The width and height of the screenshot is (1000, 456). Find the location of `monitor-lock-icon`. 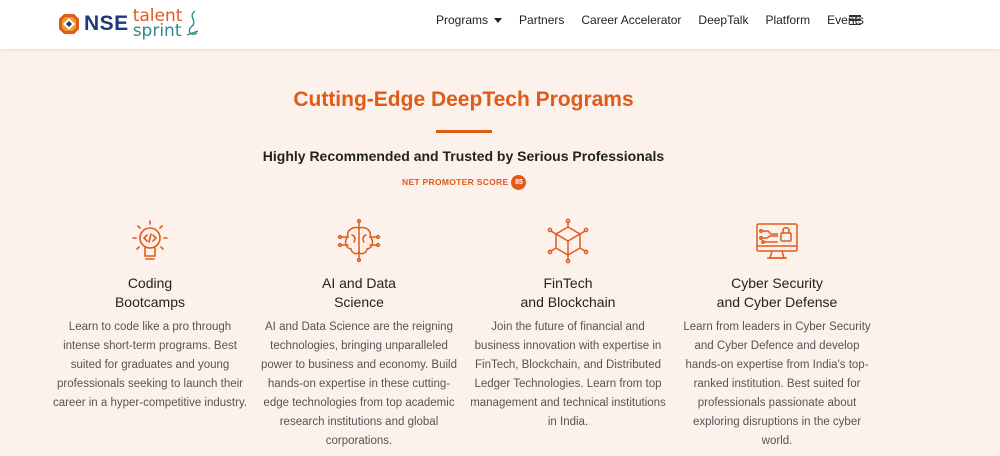

monitor-lock-icon is located at coordinates (777, 241).